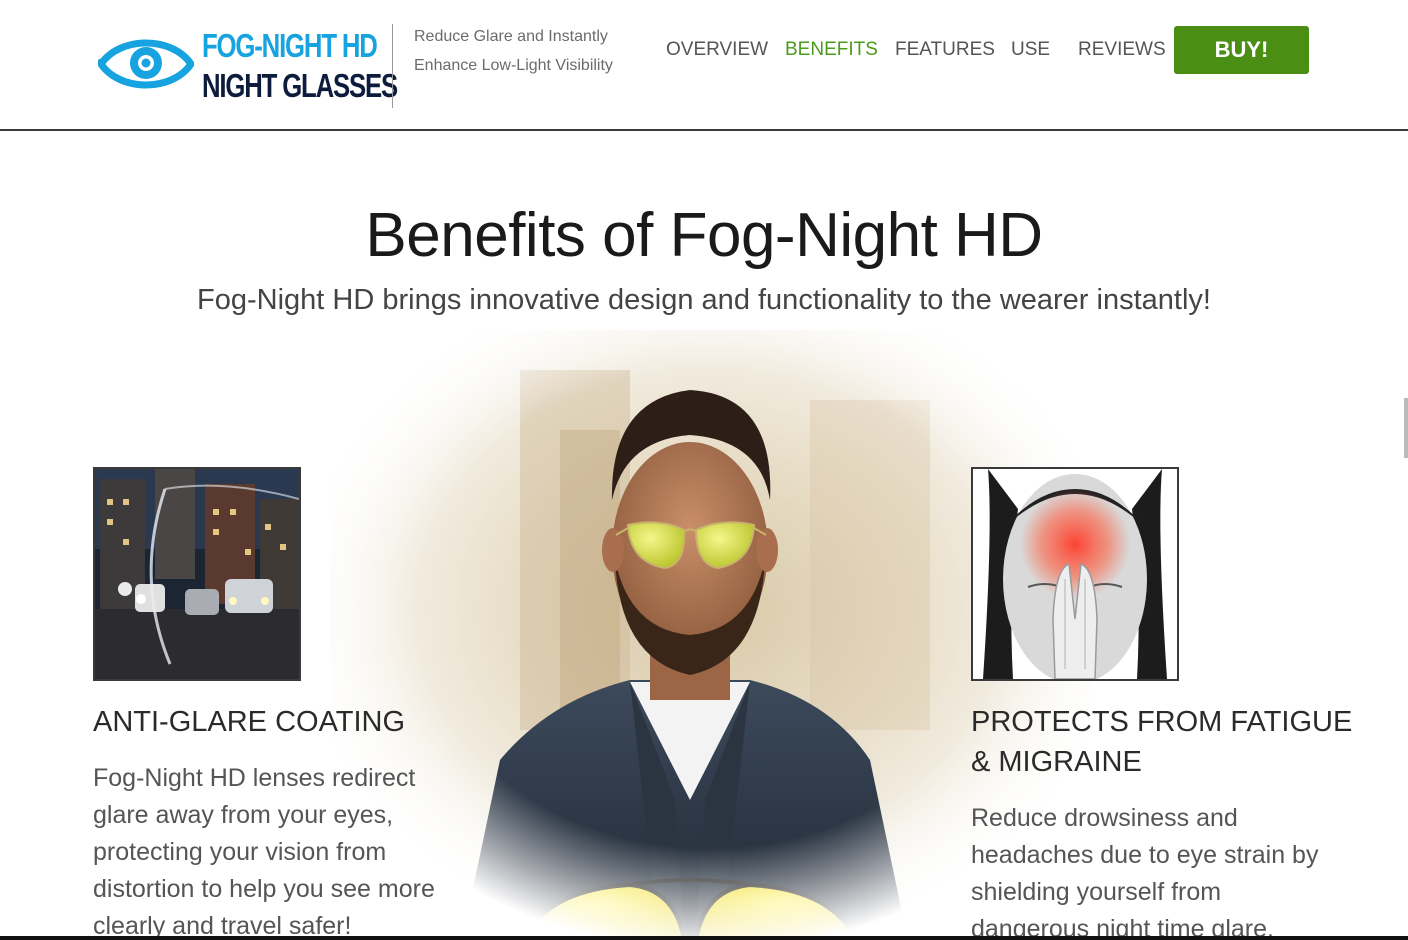 The height and width of the screenshot is (940, 1408). I want to click on night-street-image, so click(197, 574).